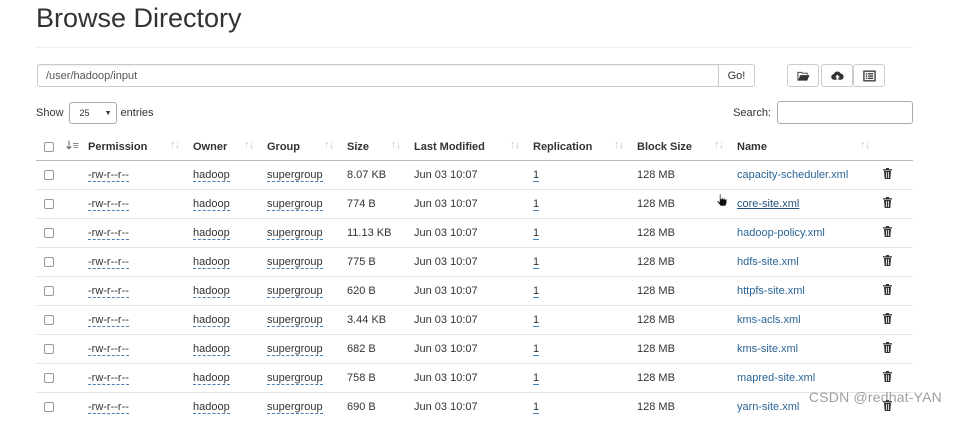 The height and width of the screenshot is (421, 956). Describe the element at coordinates (377, 75) in the screenshot. I see `path-input` at that location.